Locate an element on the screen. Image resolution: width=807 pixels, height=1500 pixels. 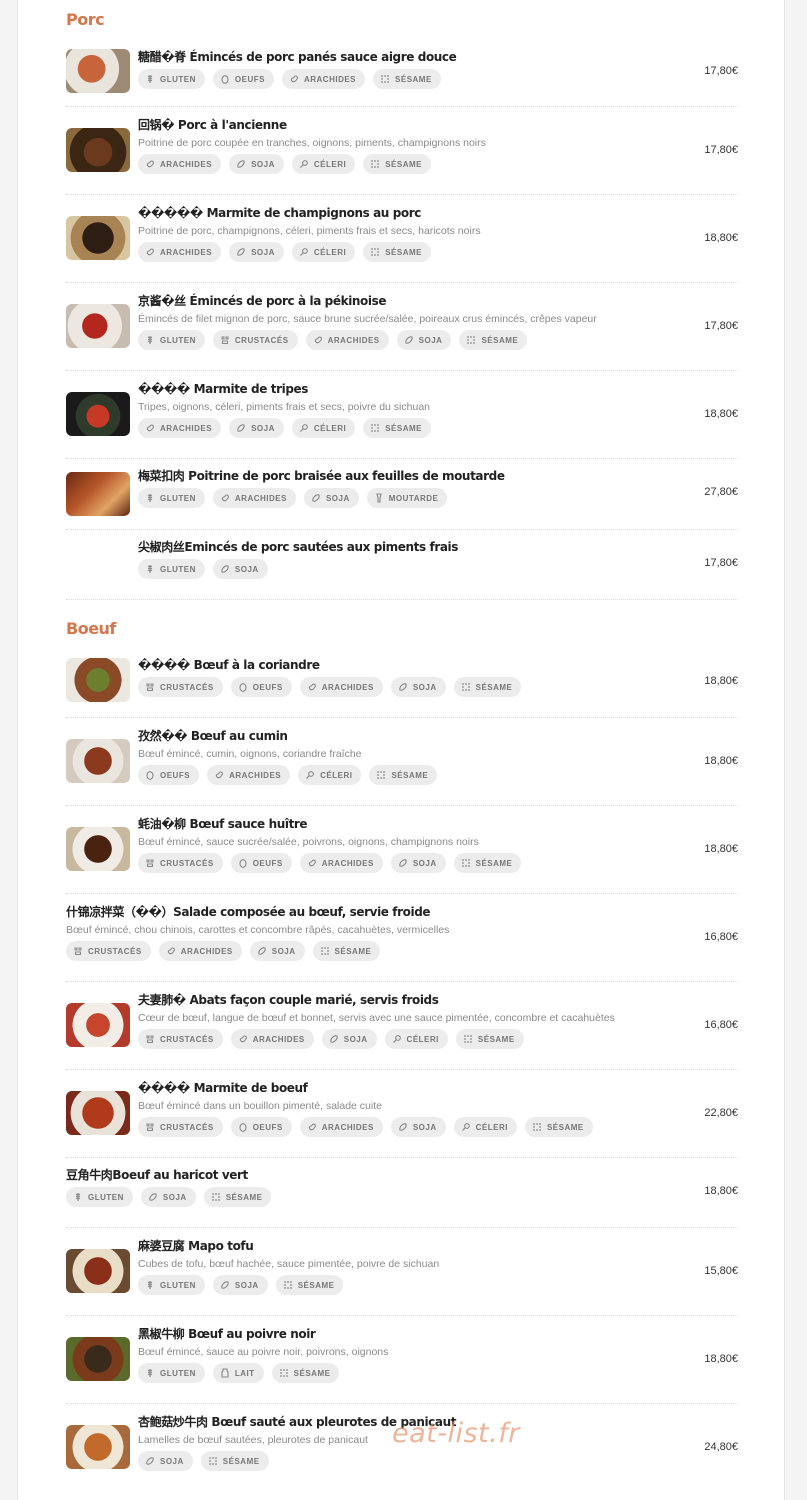
dish-name: 京酱�丝 Émincés de porc à la pékinoise is located at coordinates (262, 301).